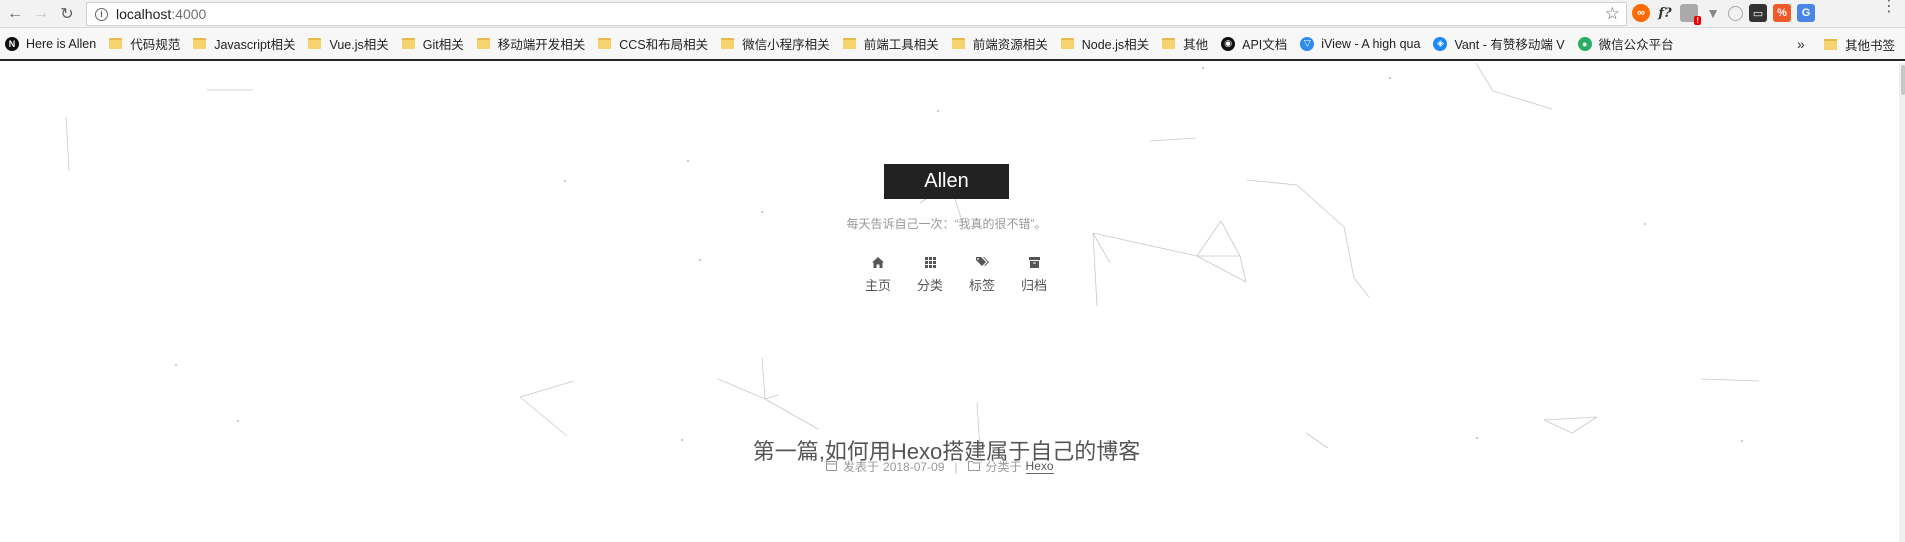  What do you see at coordinates (144, 14) in the screenshot?
I see `url-host: localhost` at bounding box center [144, 14].